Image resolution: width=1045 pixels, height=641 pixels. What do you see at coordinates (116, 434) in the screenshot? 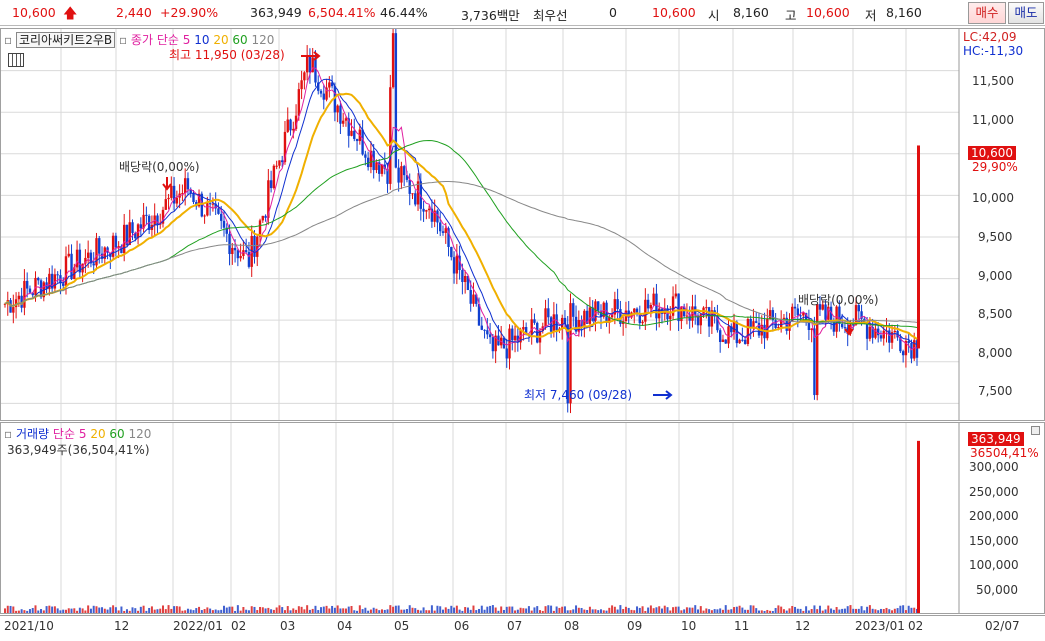
I see `vol-ma-60: 60` at bounding box center [116, 434].